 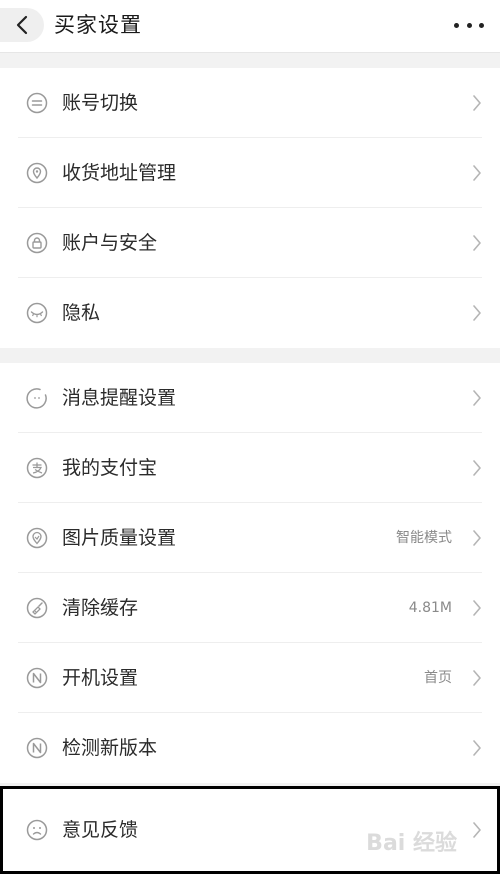 I want to click on more-button, so click(x=469, y=25).